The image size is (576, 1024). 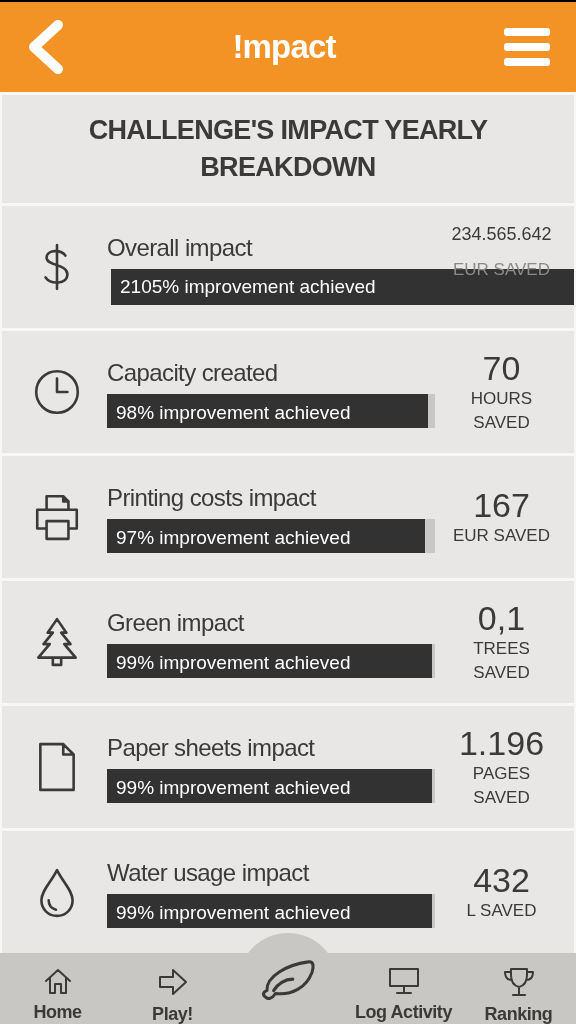 What do you see at coordinates (180, 248) in the screenshot?
I see `impact-title: Overall impact` at bounding box center [180, 248].